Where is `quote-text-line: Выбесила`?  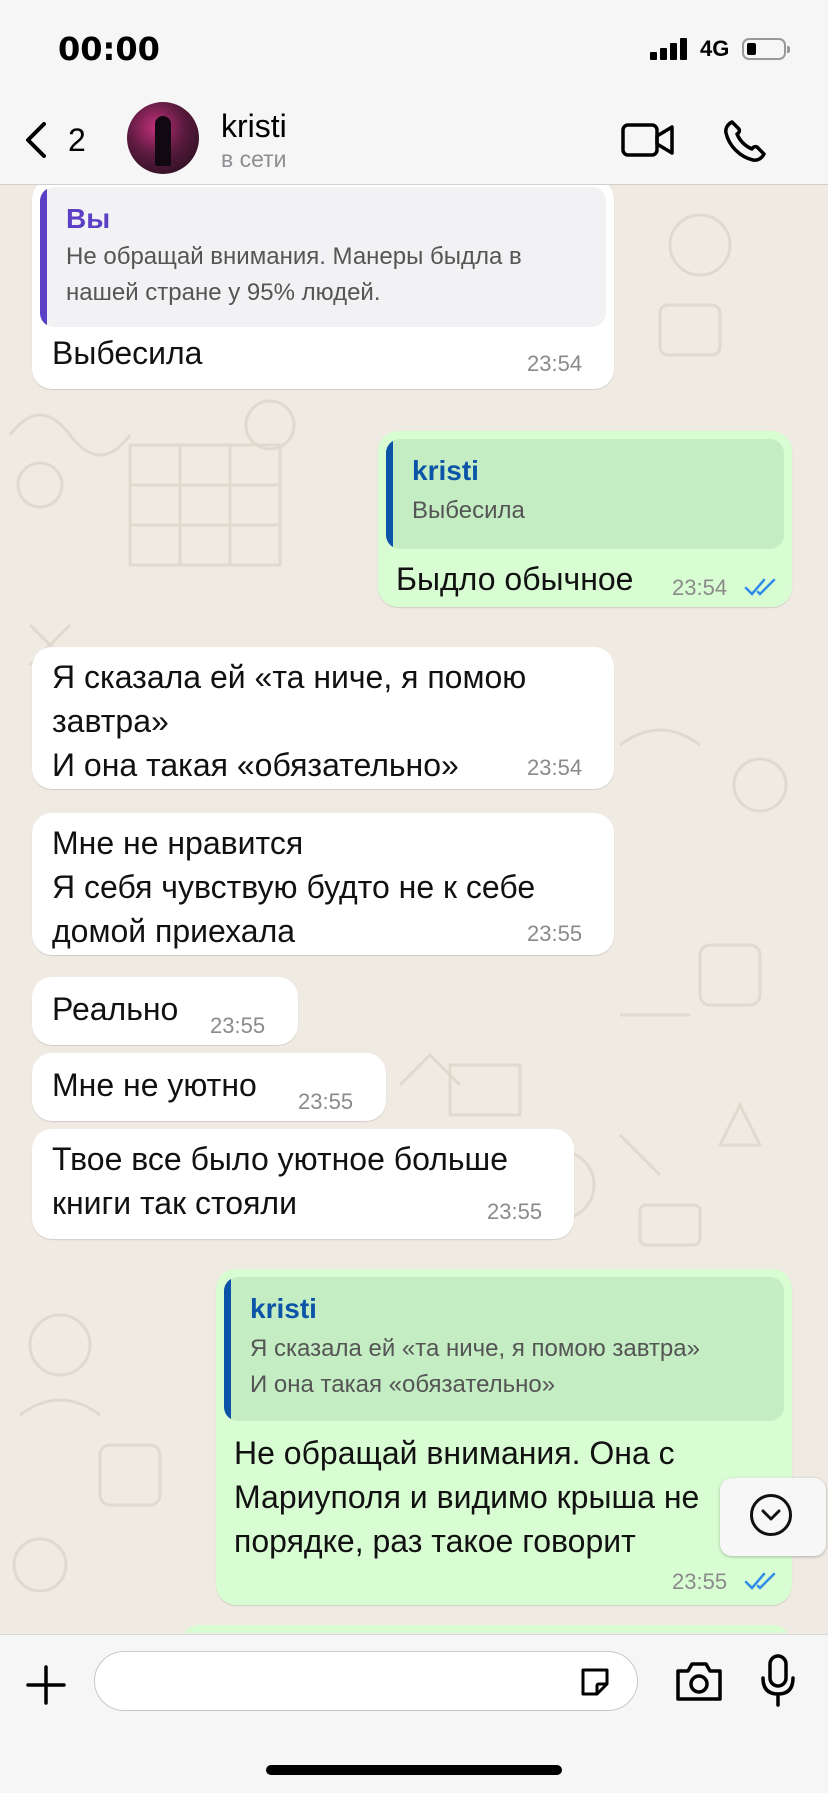 quote-text-line: Выбесила is located at coordinates (468, 510).